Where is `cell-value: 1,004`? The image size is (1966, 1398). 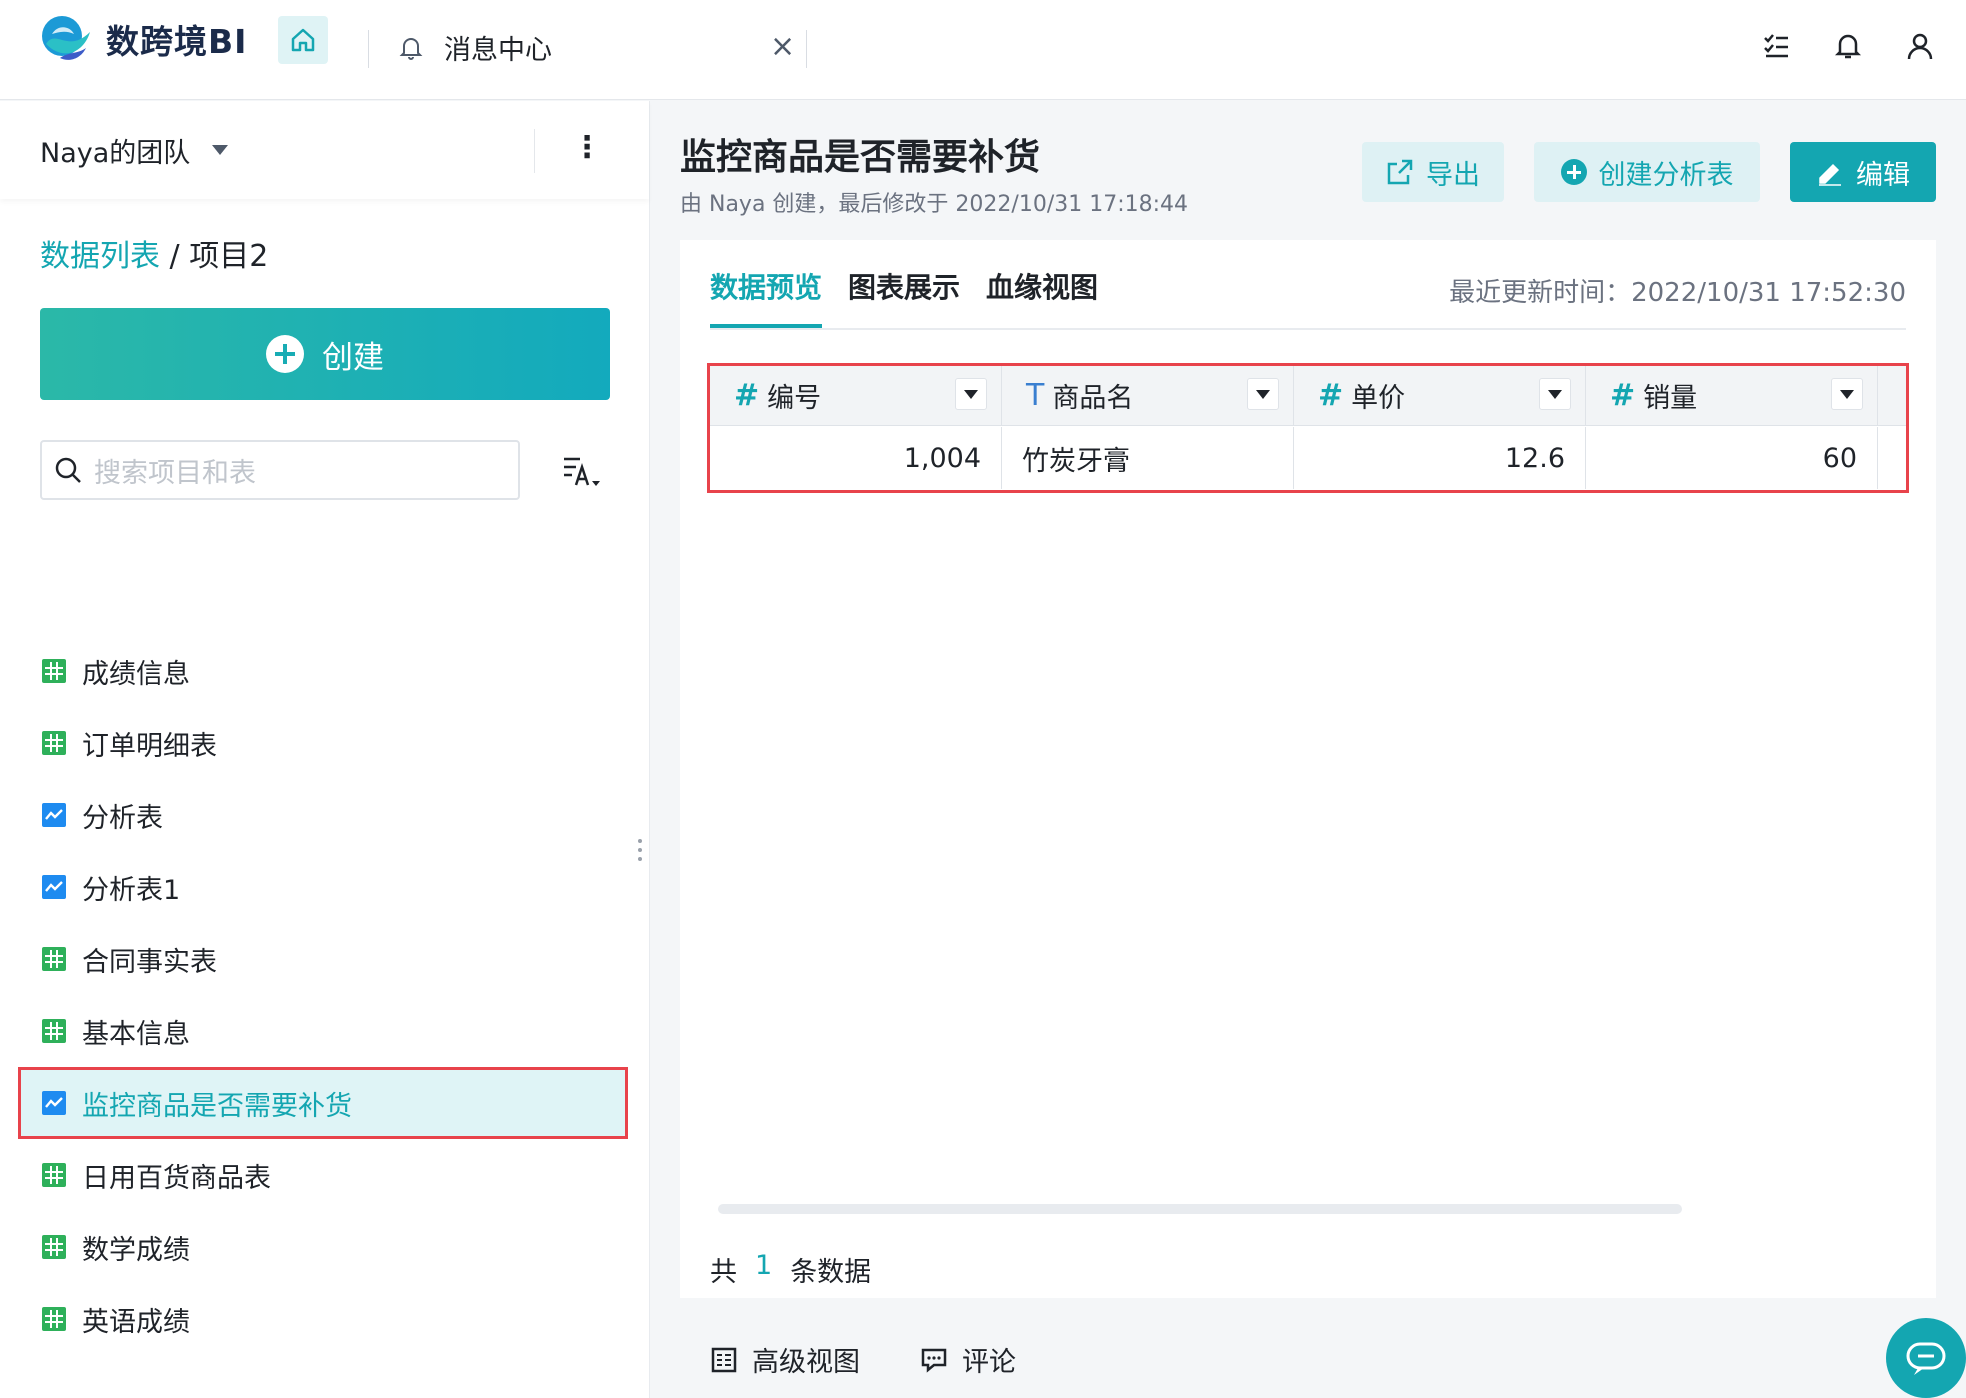
cell-value: 1,004 is located at coordinates (942, 458).